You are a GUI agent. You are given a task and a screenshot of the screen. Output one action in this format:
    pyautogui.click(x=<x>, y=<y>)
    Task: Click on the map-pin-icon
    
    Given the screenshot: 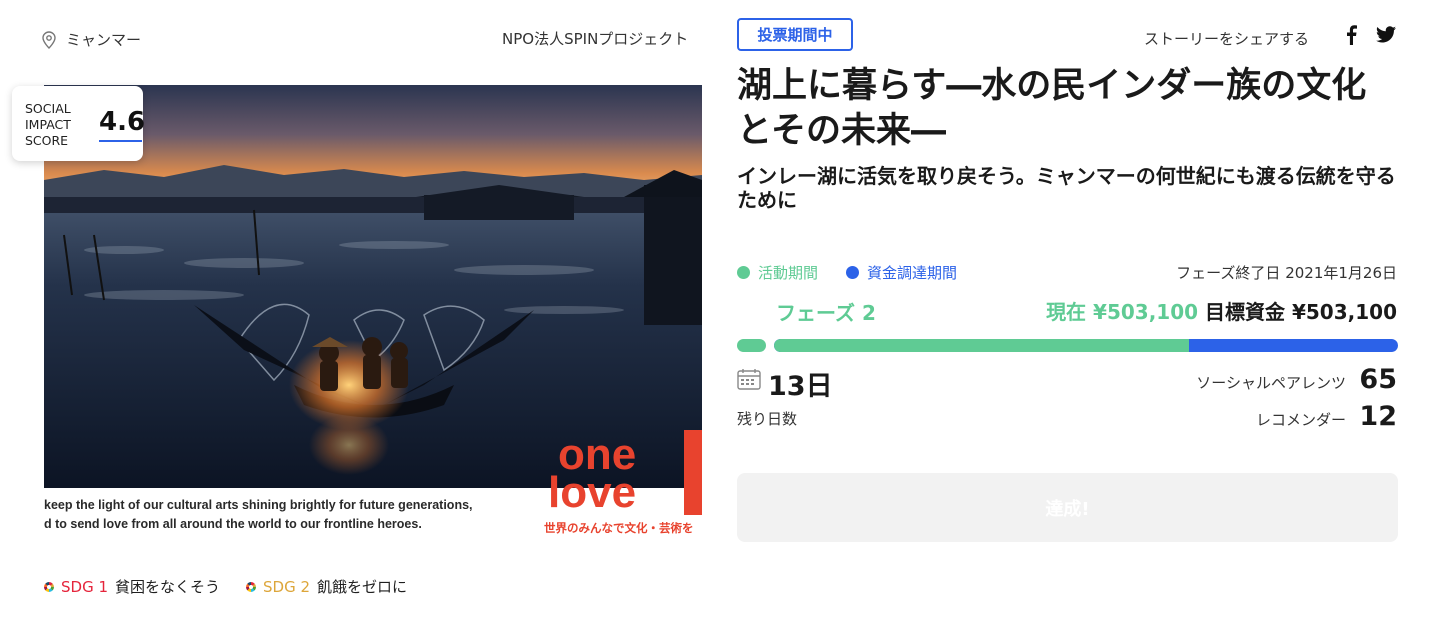 What is the action you would take?
    pyautogui.click(x=49, y=39)
    